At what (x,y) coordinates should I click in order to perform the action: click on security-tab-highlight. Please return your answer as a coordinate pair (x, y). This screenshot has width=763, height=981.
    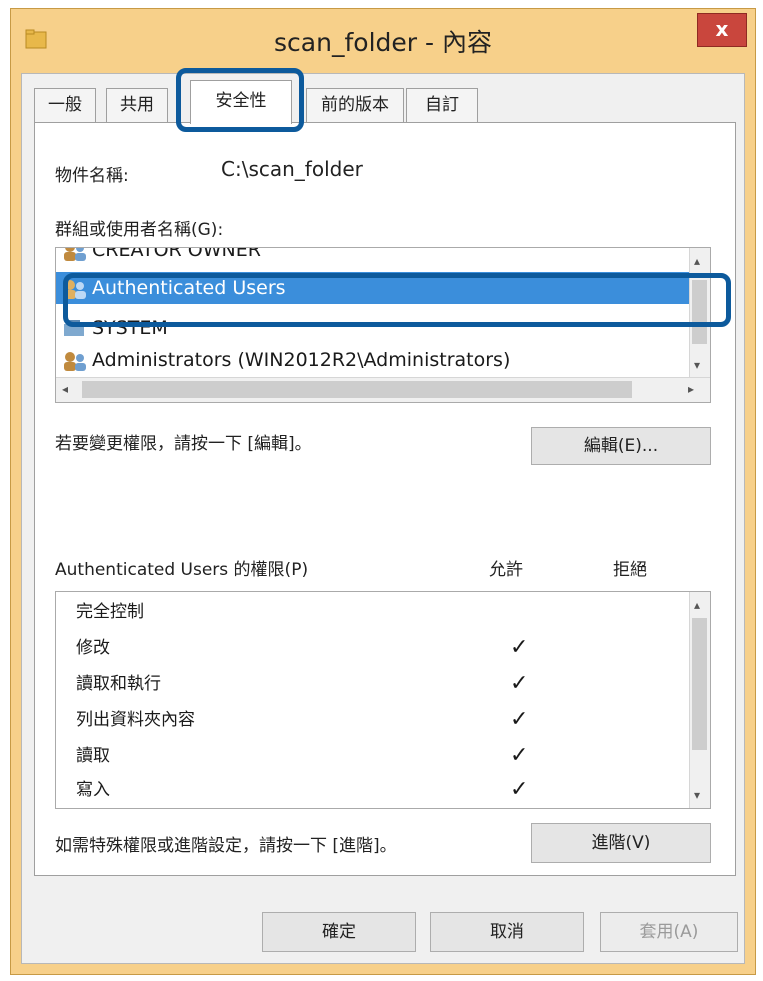
    Looking at the image, I should click on (240, 100).